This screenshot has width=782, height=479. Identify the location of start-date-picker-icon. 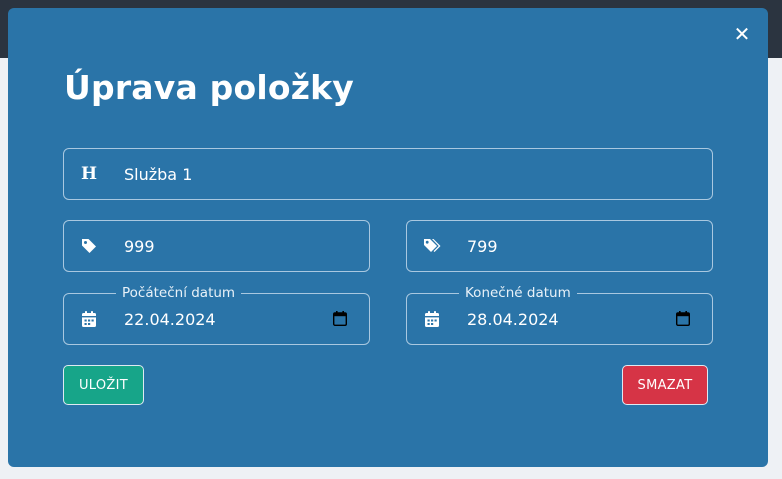
(340, 319).